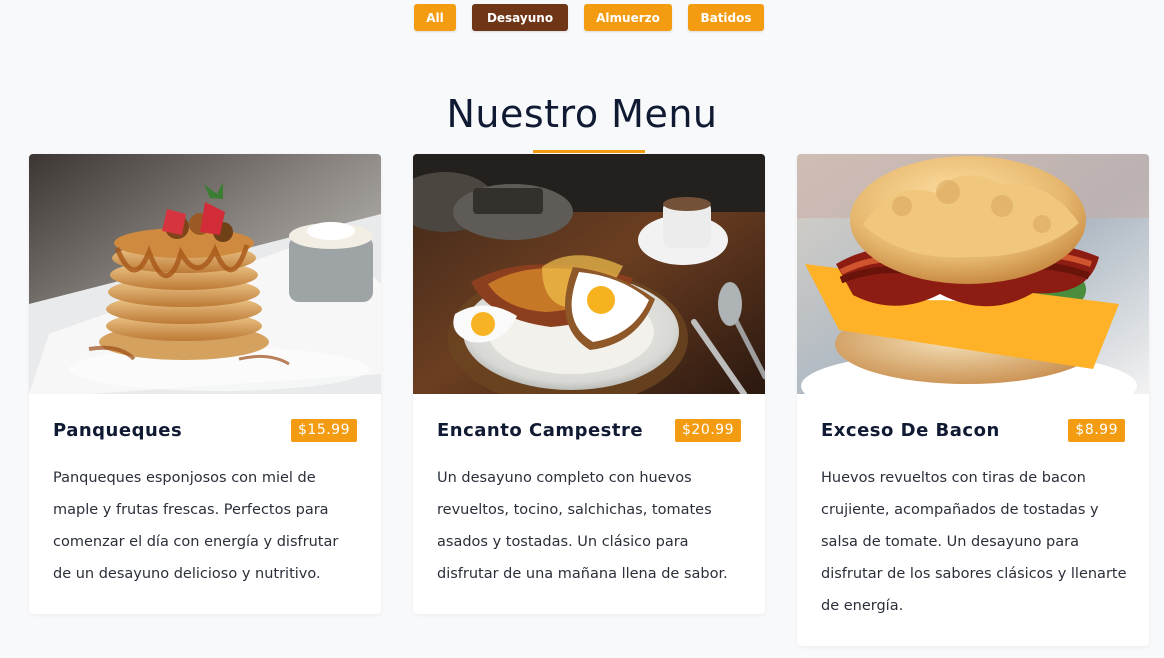 The width and height of the screenshot is (1164, 658). Describe the element at coordinates (708, 430) in the screenshot. I see `price-badge: $20.99` at that location.